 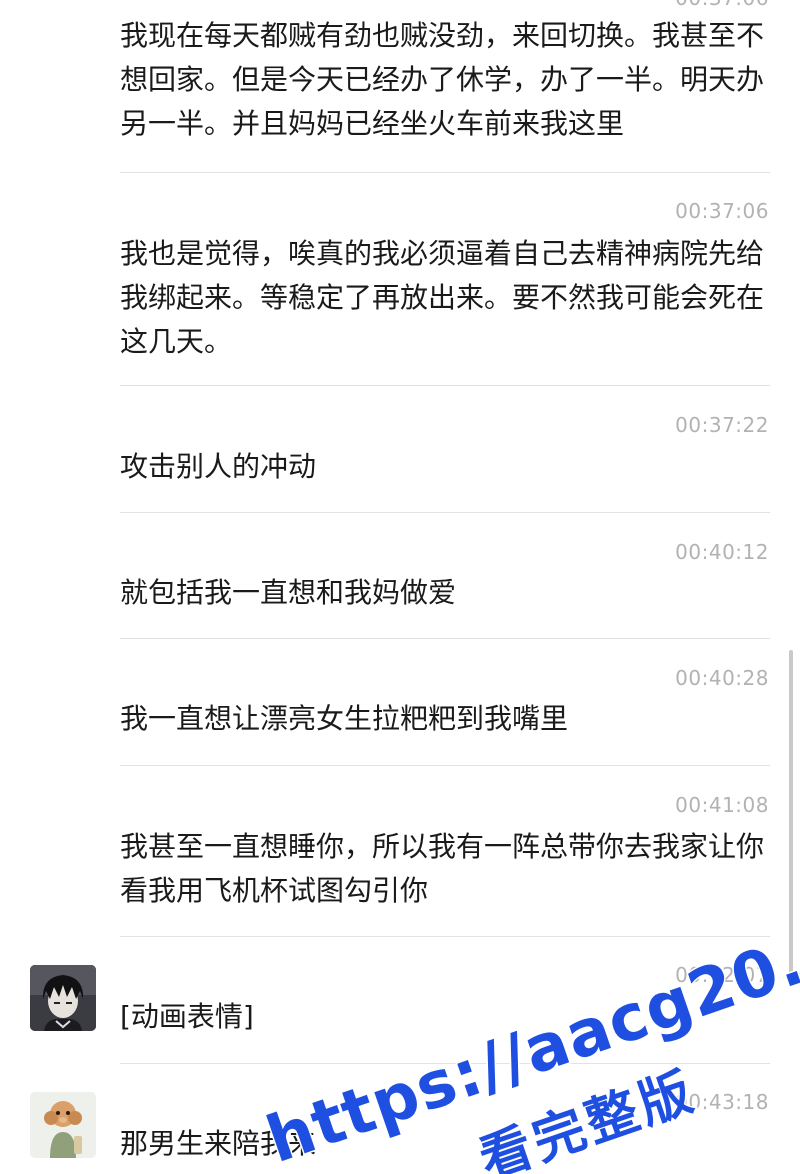 What do you see at coordinates (722, 805) in the screenshot?
I see `message-timestamp: 00:41:08` at bounding box center [722, 805].